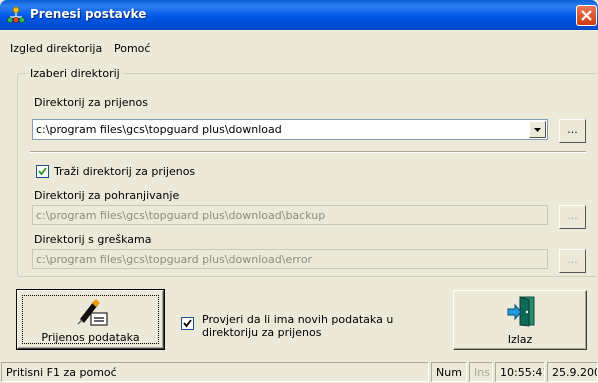  What do you see at coordinates (16, 15) in the screenshot?
I see `app-tree-icon` at bounding box center [16, 15].